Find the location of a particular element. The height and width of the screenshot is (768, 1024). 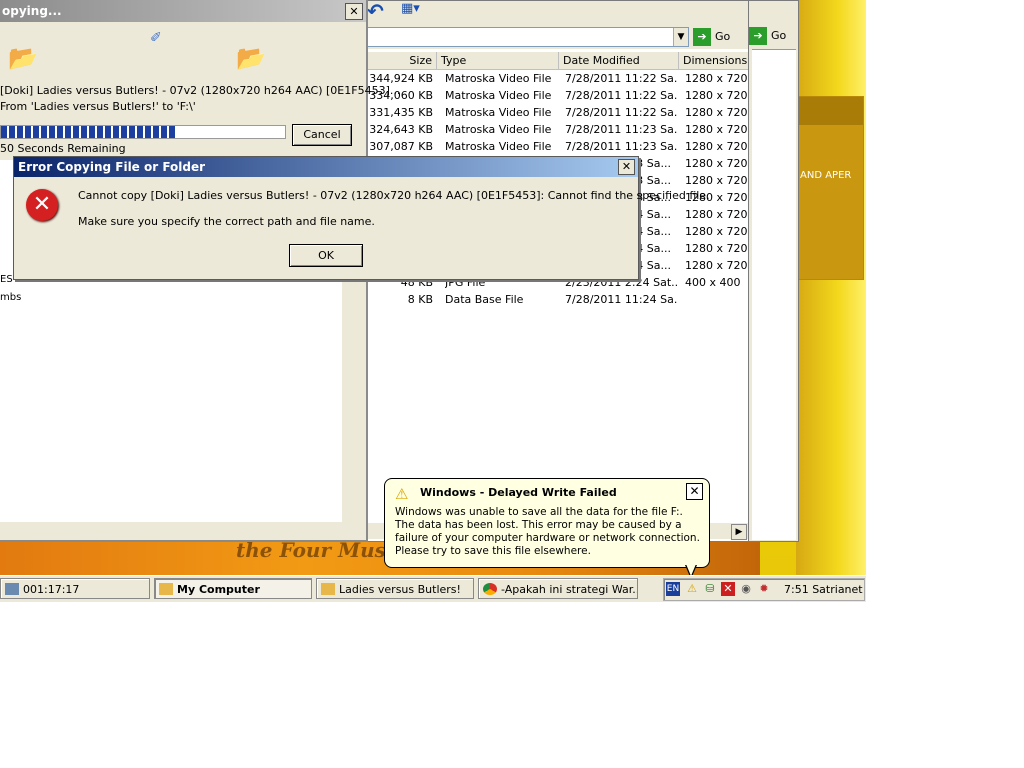

wallpaper-panel is located at coordinates (831, 188).